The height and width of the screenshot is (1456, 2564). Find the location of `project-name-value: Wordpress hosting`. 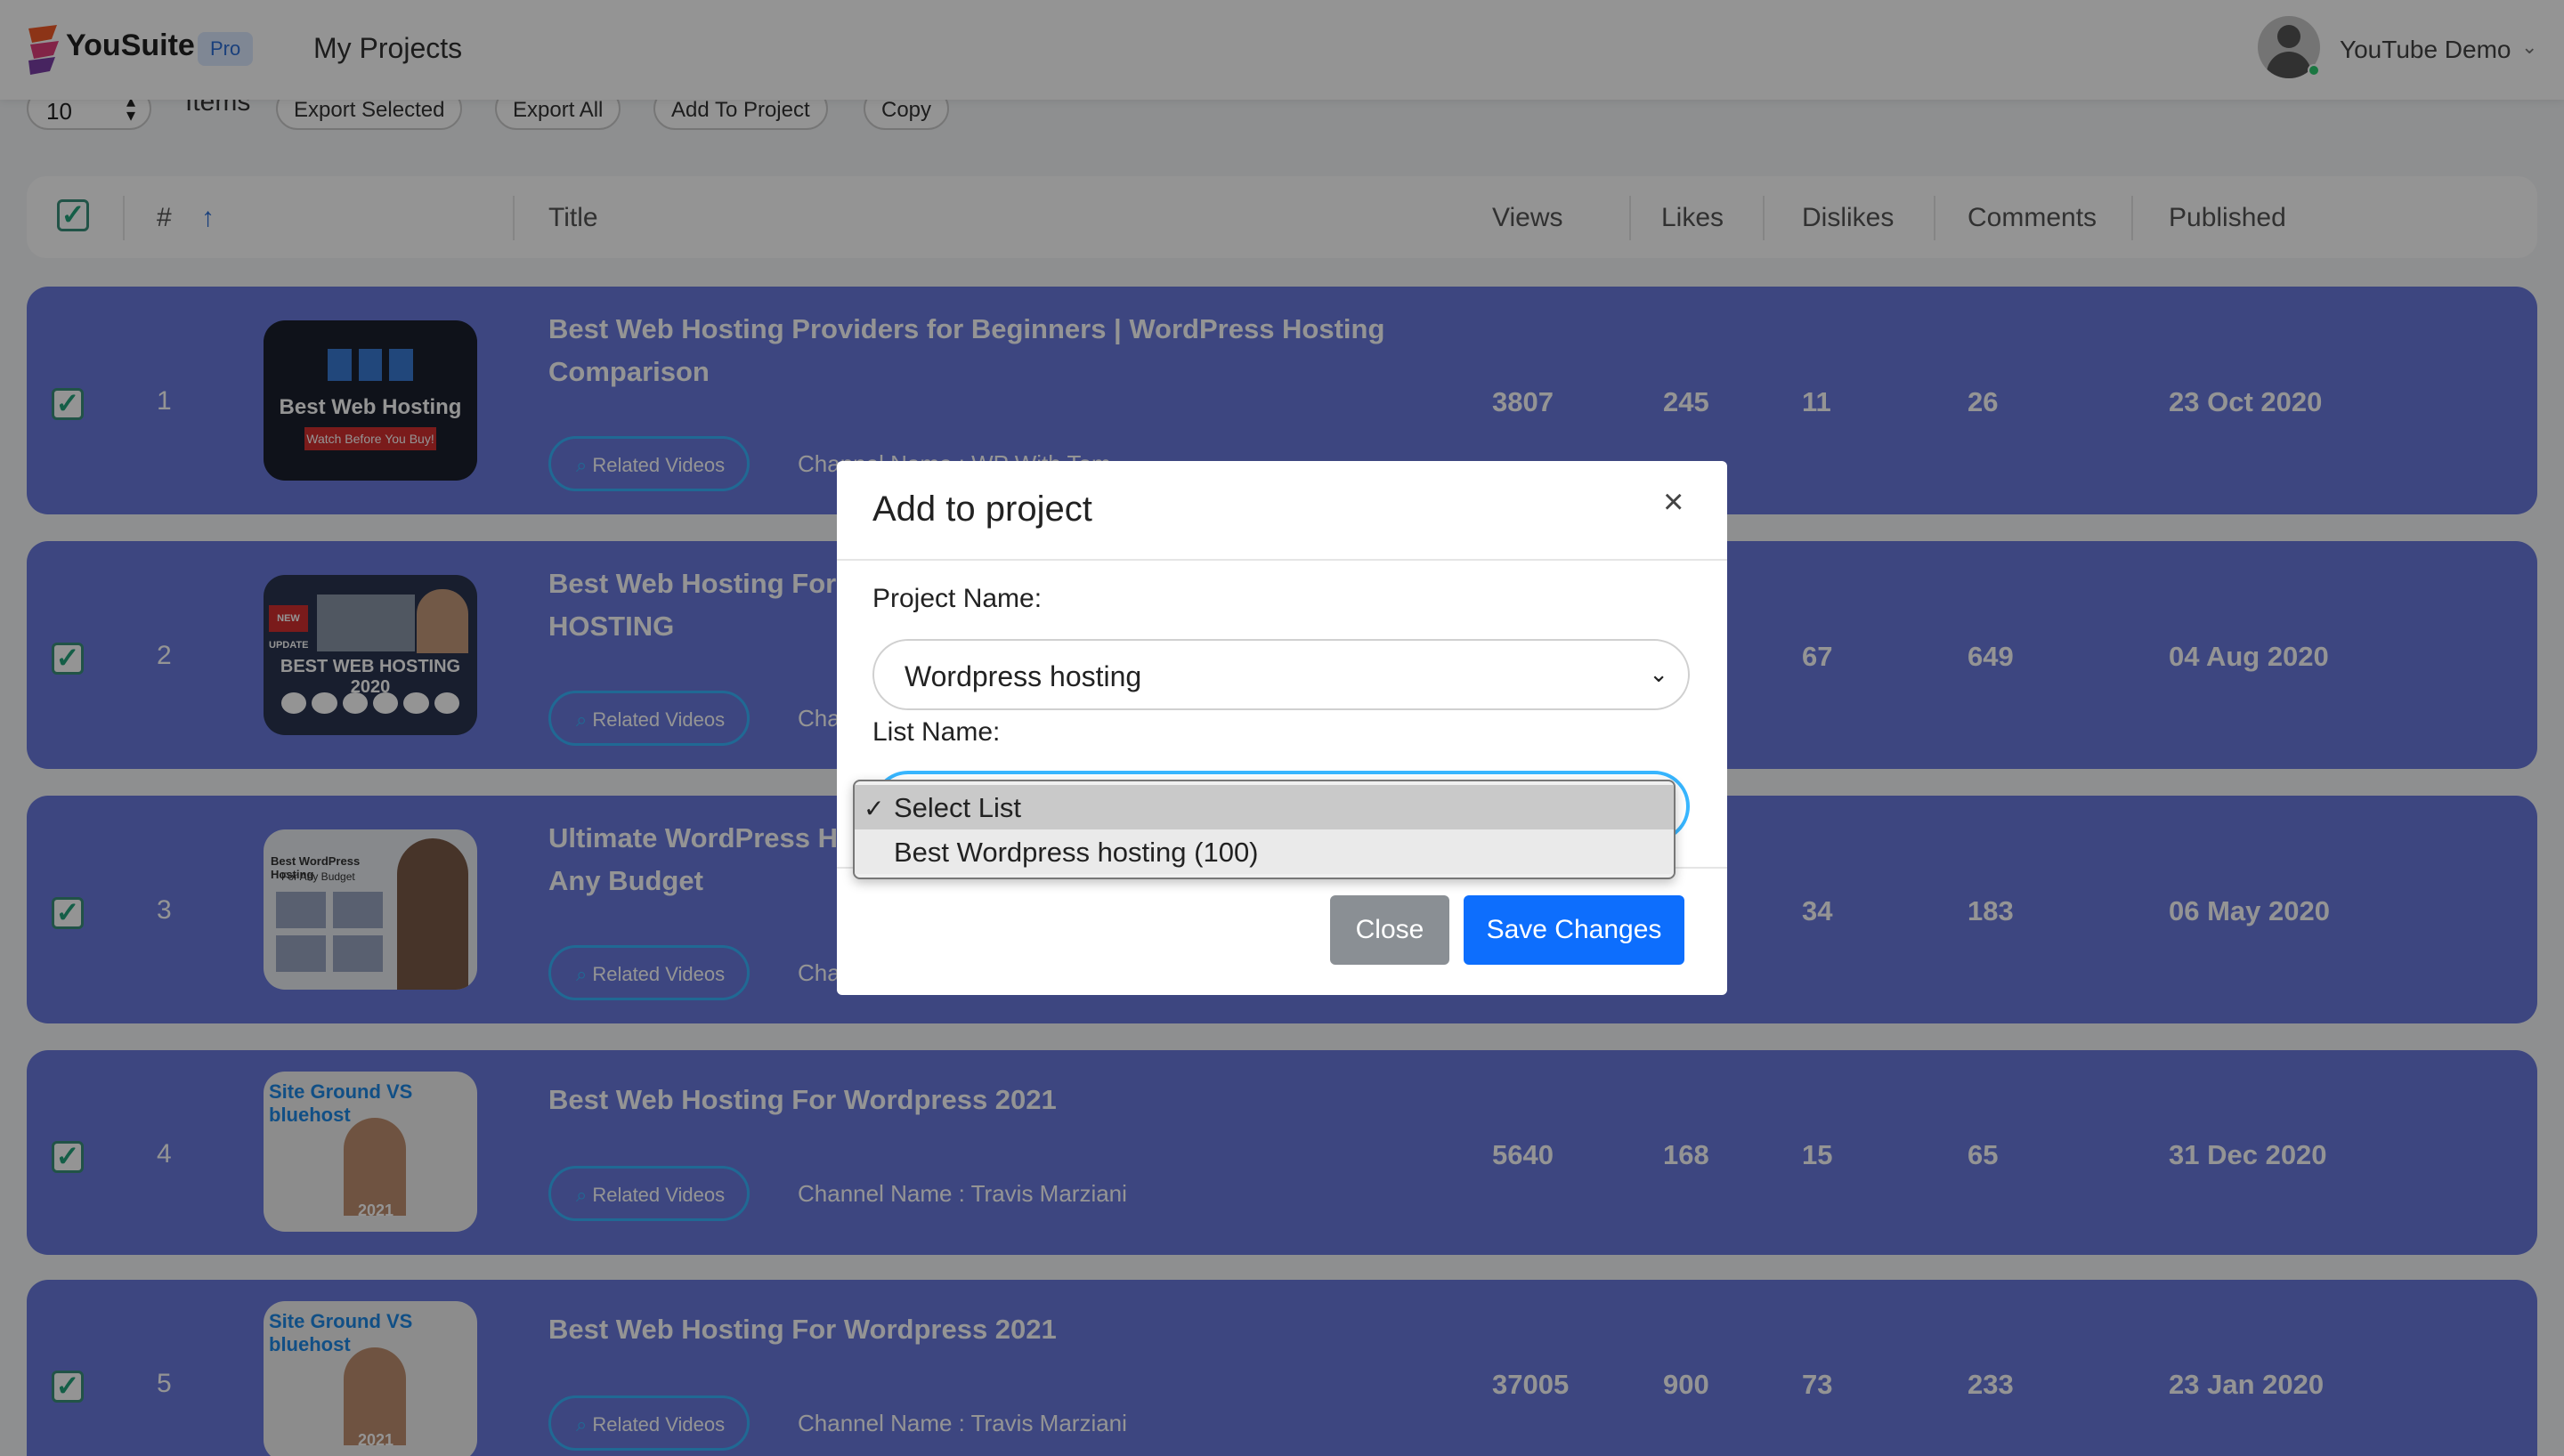

project-name-value: Wordpress hosting is located at coordinates (1023, 676).